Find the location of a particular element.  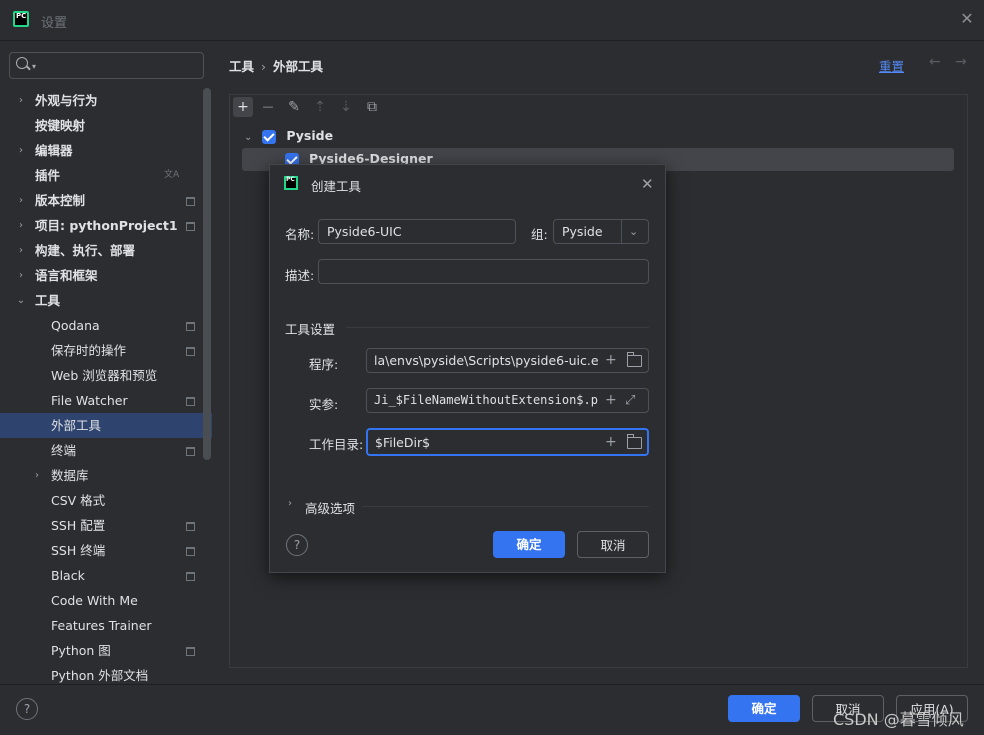

dialog-cancel-button: 取消 is located at coordinates (613, 544).